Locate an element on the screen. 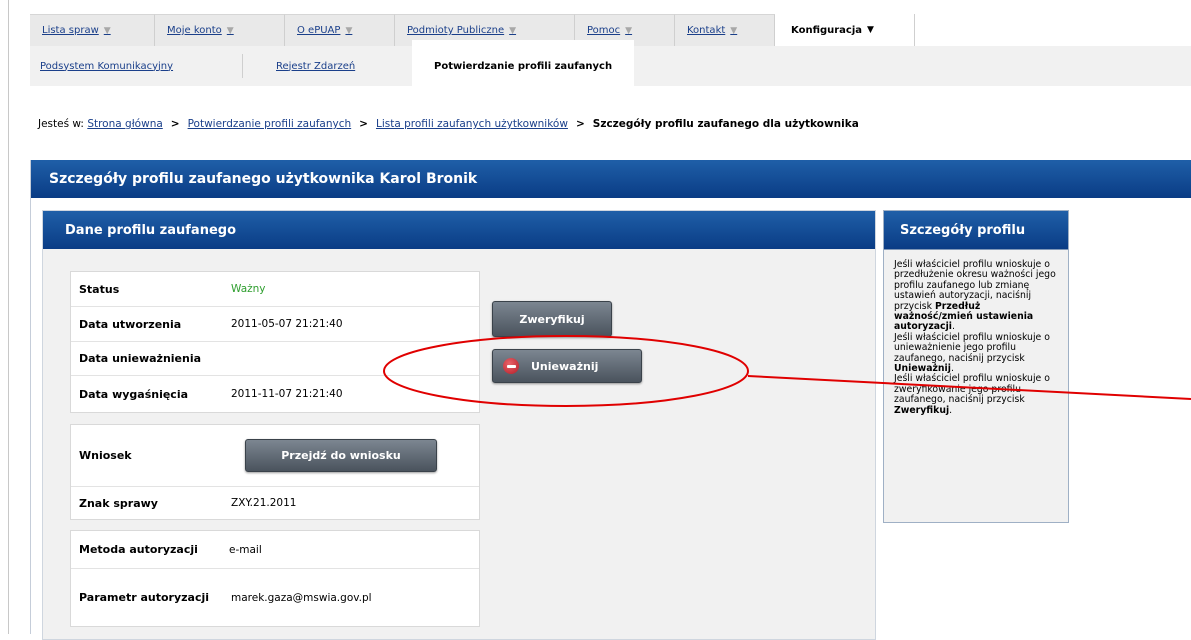 The height and width of the screenshot is (640, 1191). table-row: Data utworzenia 2011-05-07 21:21:40 is located at coordinates (275, 324).